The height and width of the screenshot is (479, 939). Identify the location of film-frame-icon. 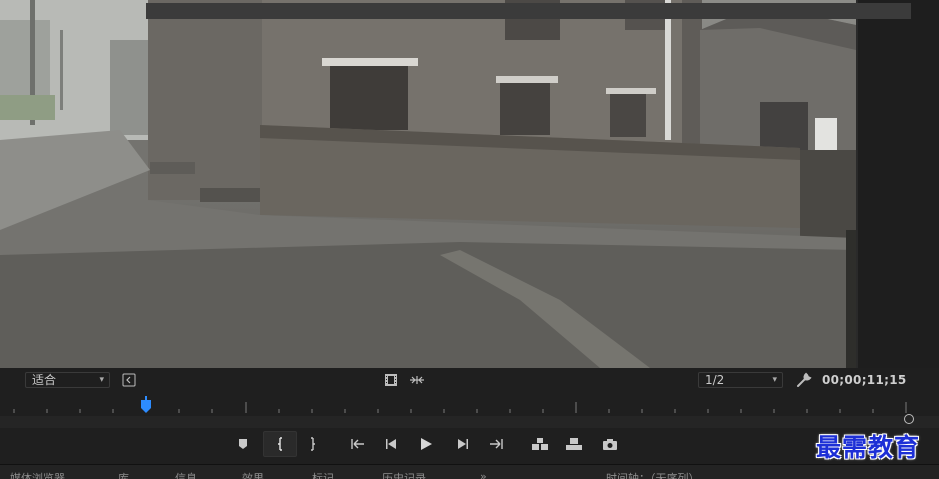
(391, 380).